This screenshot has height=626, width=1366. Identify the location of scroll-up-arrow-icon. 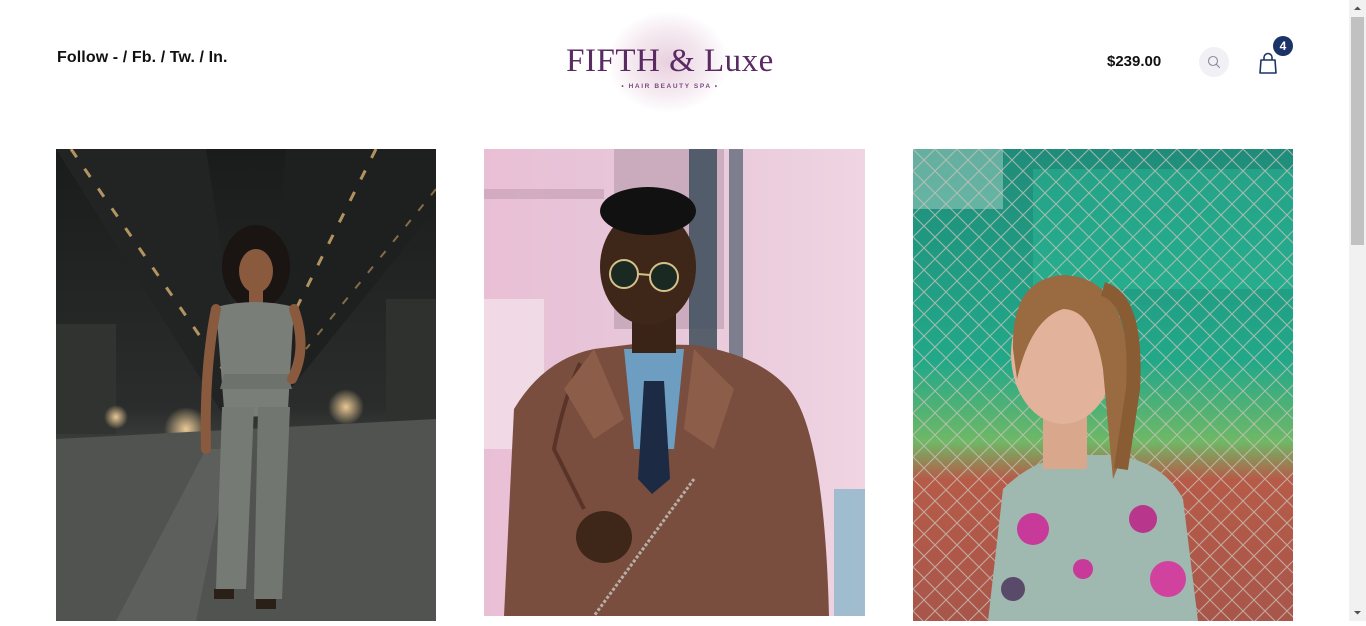
(1357, 8).